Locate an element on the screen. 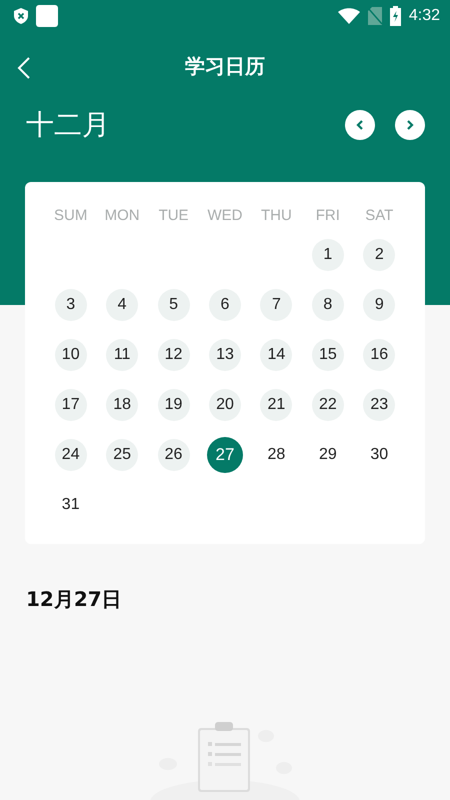 The height and width of the screenshot is (800, 450). calendar-day: 12 is located at coordinates (174, 355).